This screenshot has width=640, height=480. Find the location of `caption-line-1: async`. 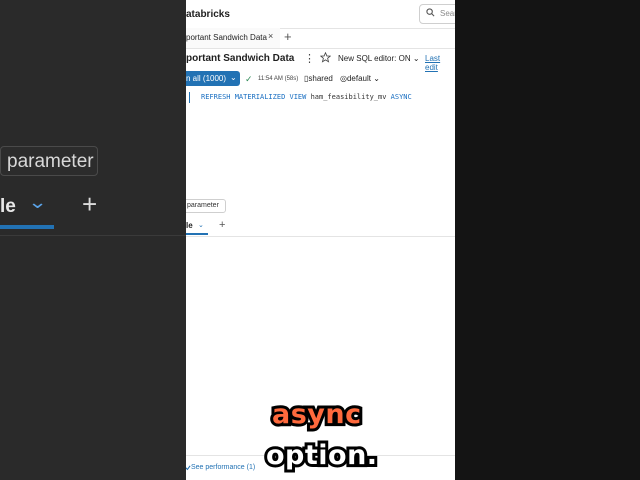

caption-line-1: async is located at coordinates (316, 414).